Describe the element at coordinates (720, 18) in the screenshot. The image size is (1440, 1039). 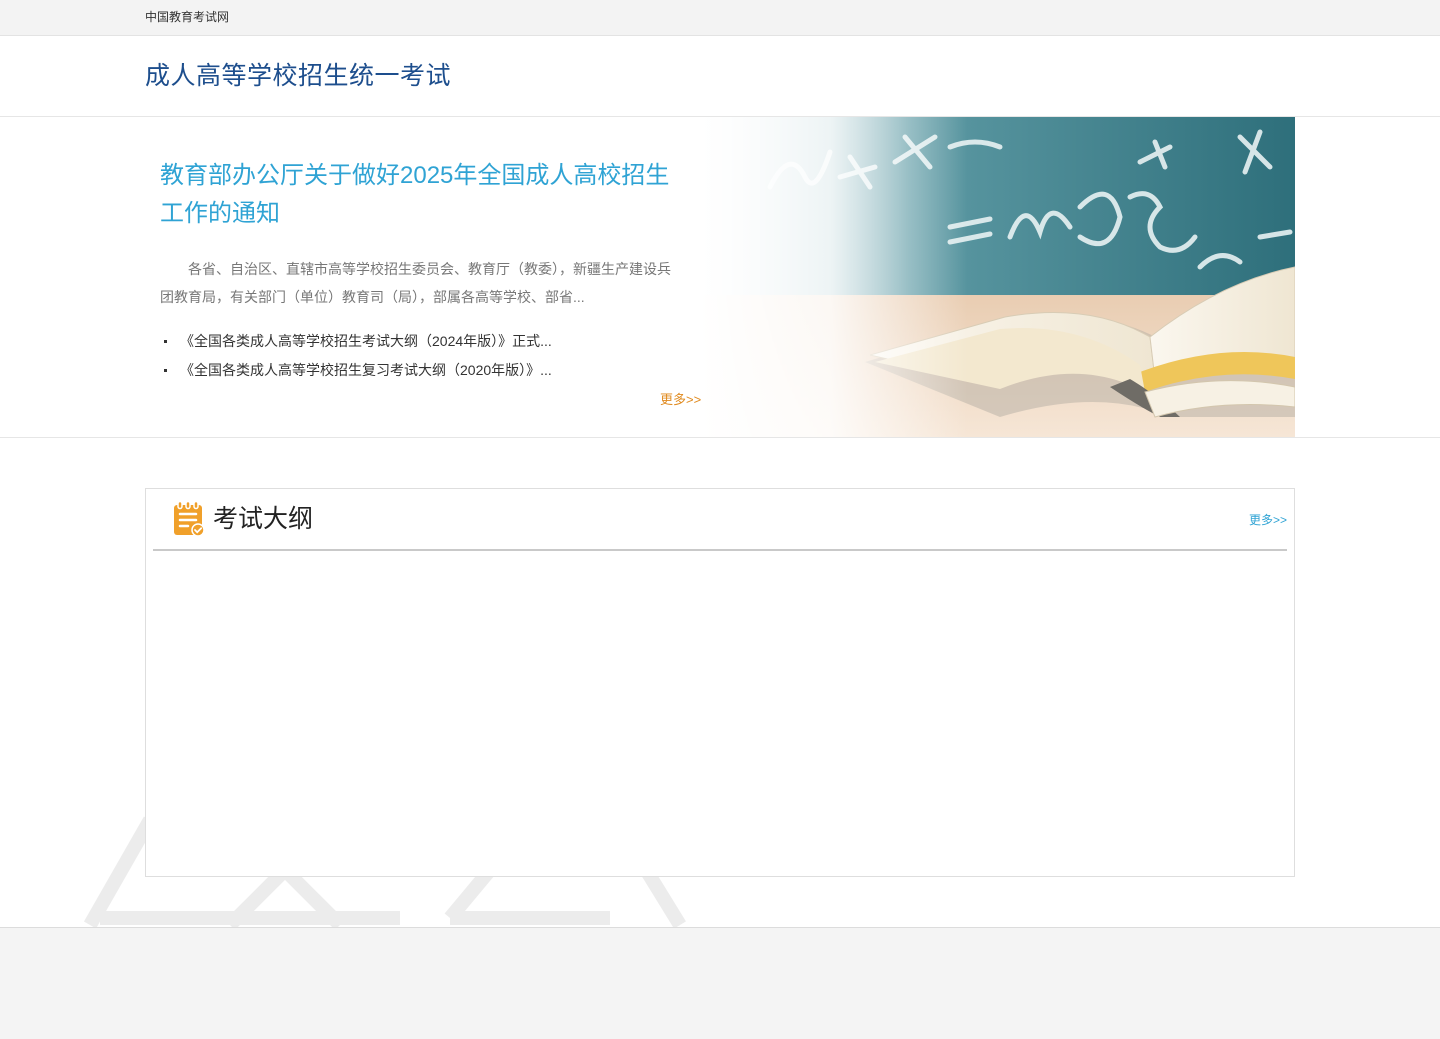
I see `top-bar: 中国教育考试网` at that location.